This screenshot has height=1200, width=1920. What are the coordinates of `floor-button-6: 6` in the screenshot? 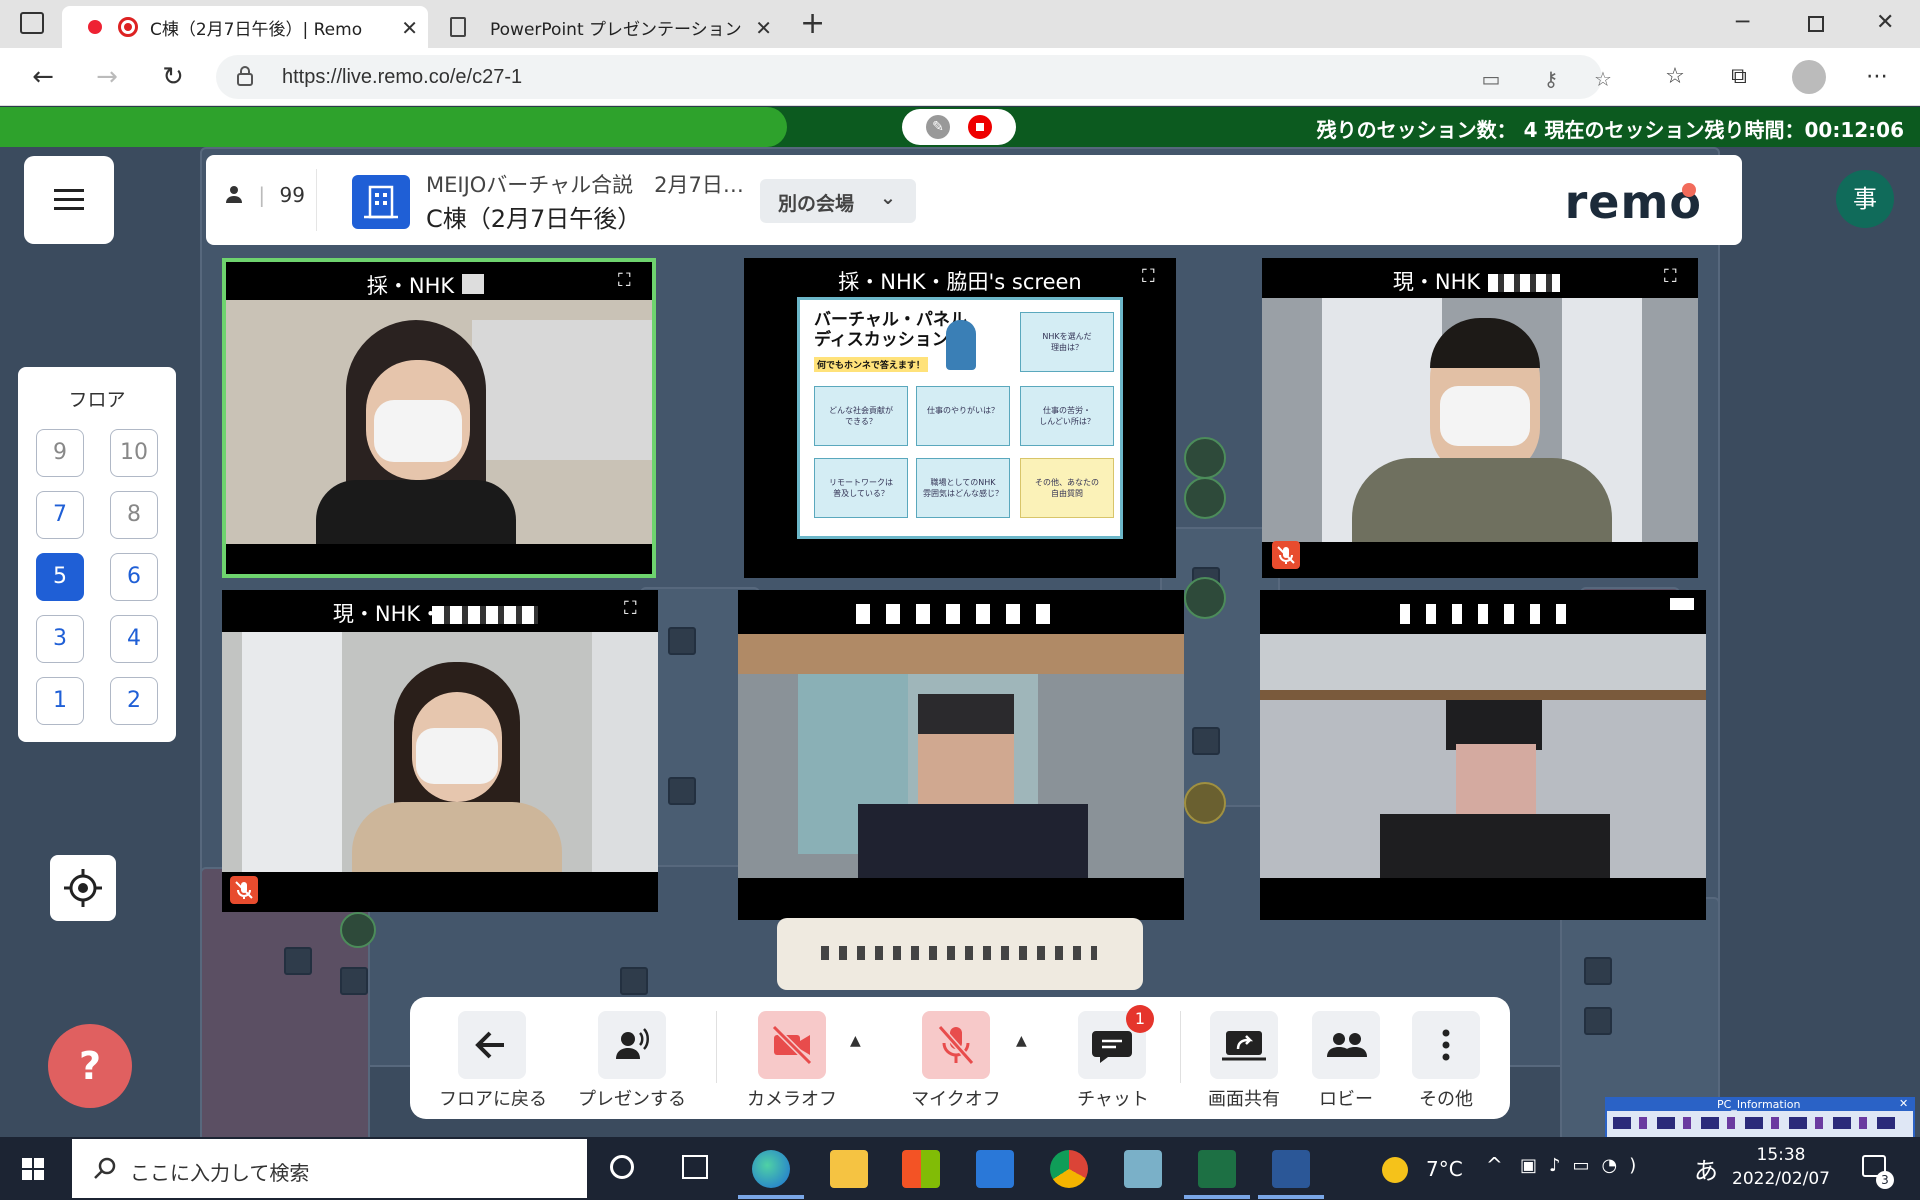 It's located at (134, 577).